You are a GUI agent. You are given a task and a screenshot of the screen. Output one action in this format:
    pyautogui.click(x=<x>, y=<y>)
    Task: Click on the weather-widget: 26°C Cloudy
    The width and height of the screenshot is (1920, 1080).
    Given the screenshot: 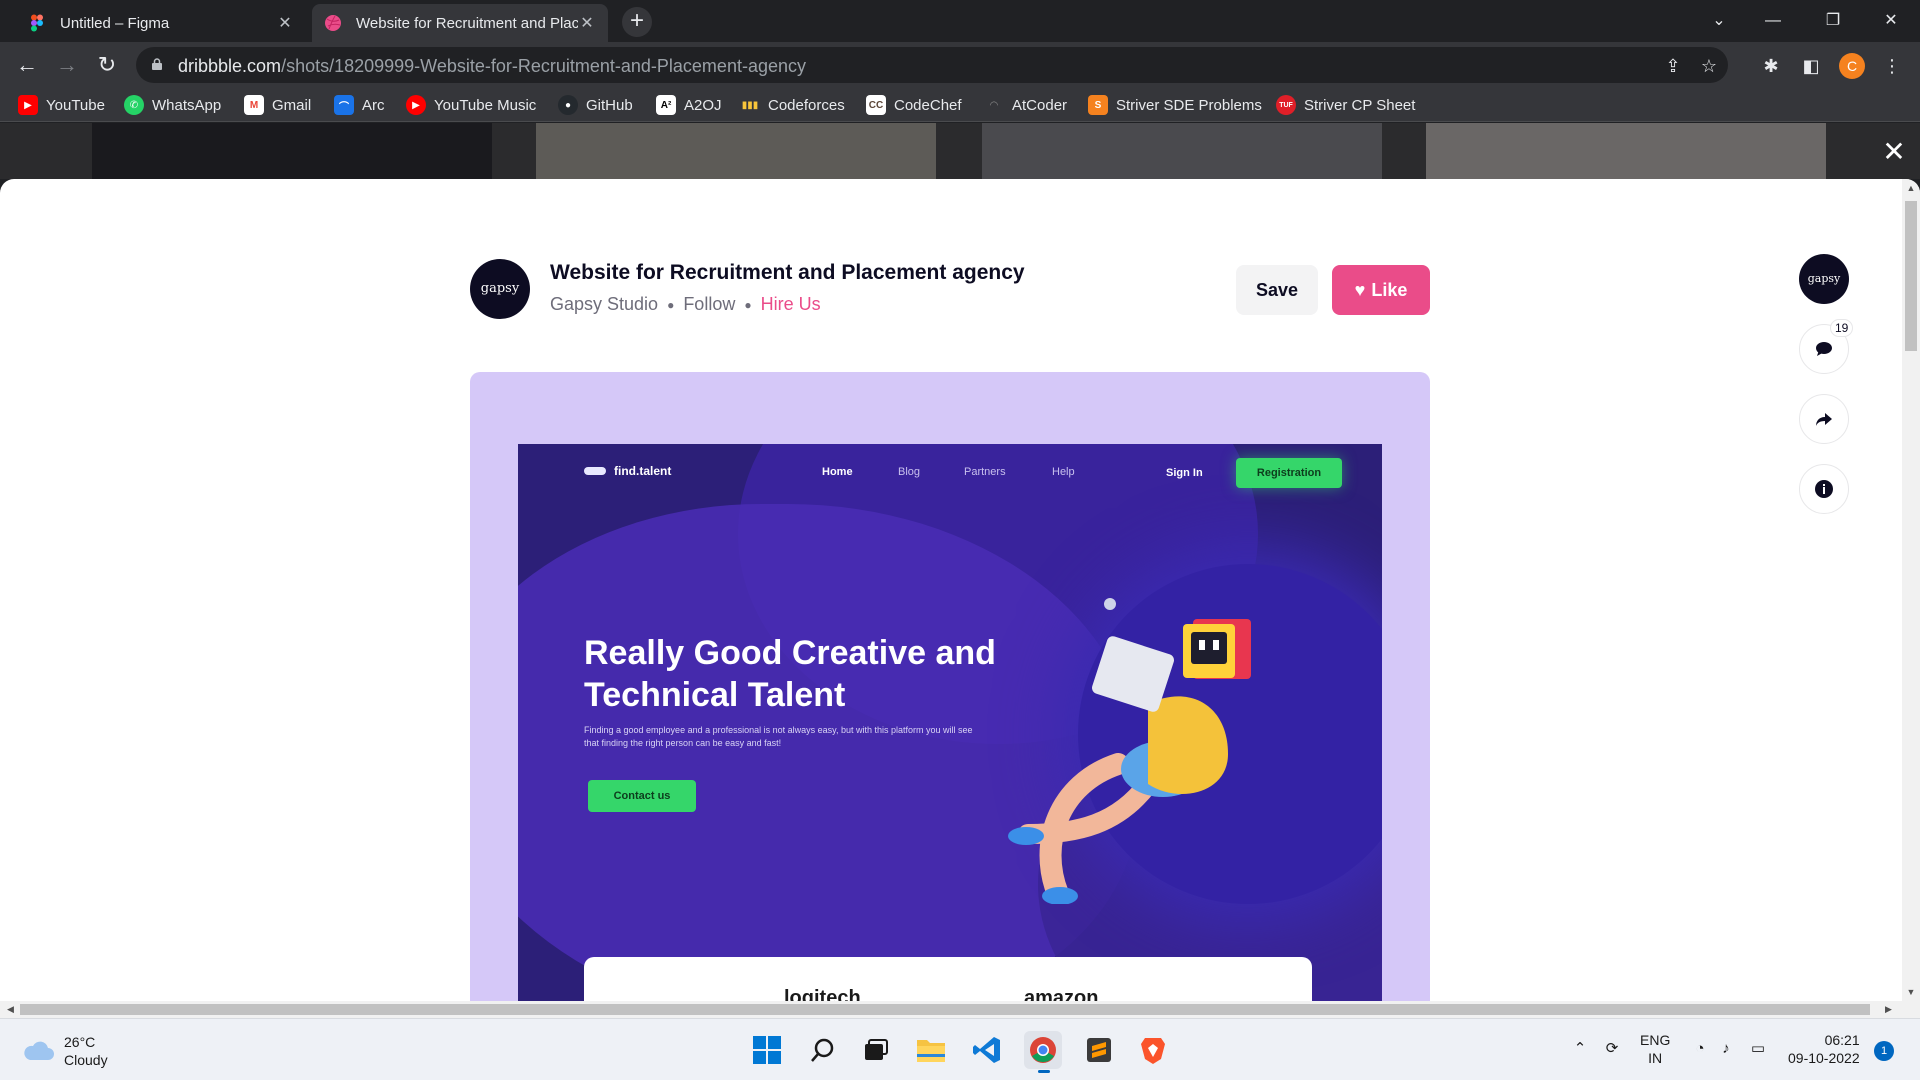 What is the action you would take?
    pyautogui.click(x=65, y=1051)
    